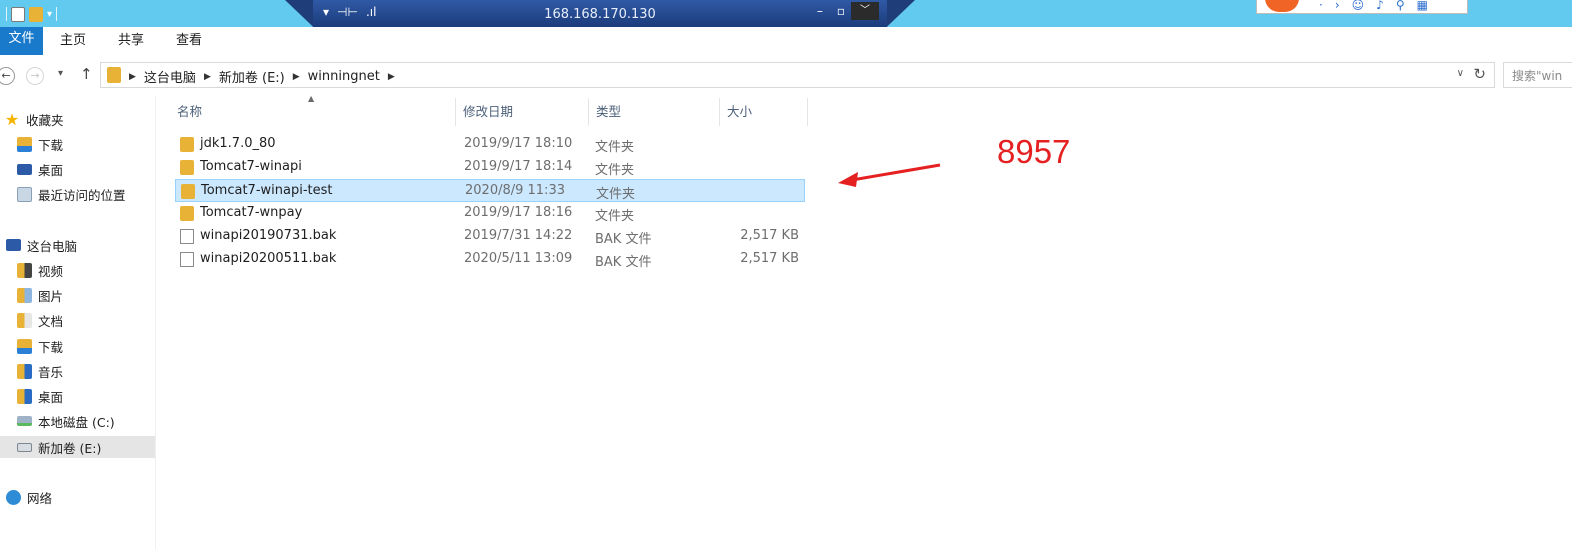  I want to click on restore-icon: ▫, so click(841, 11).